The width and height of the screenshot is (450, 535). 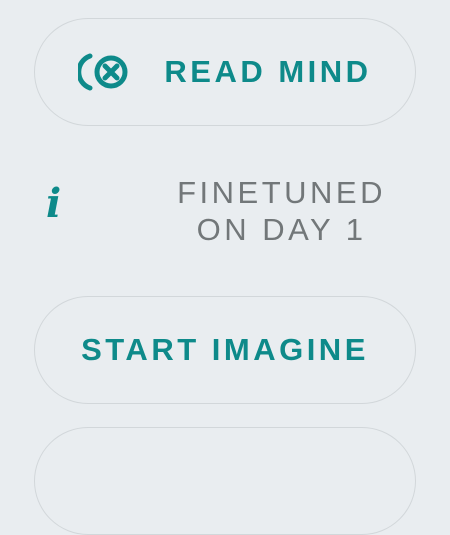 I want to click on info-icon: i, so click(x=54, y=203).